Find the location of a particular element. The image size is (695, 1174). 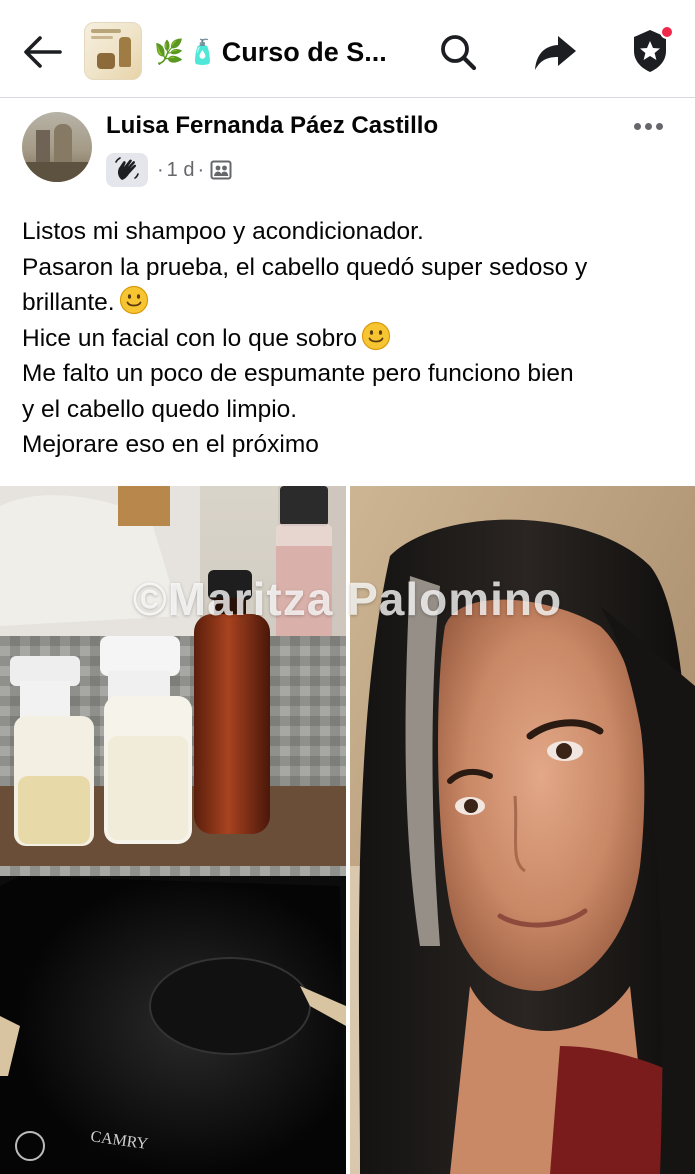

waving-hand-icon is located at coordinates (127, 170).